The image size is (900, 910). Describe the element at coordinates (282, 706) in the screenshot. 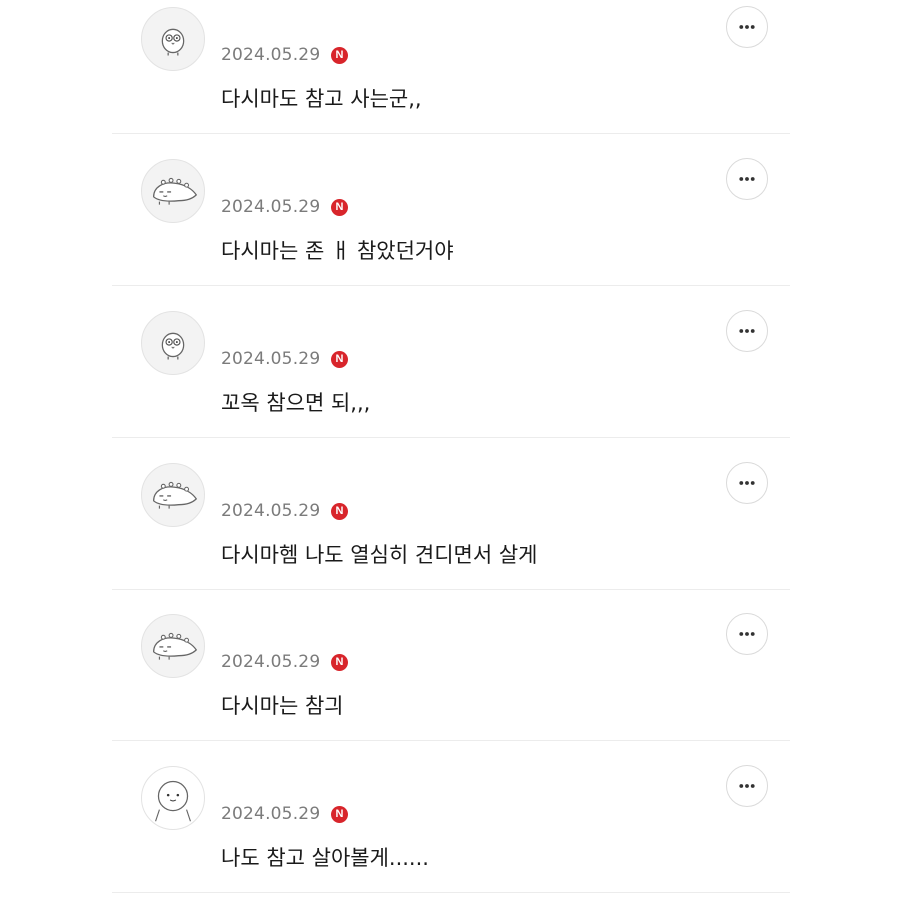

I see `comment-text: 다시마는 참긔` at that location.